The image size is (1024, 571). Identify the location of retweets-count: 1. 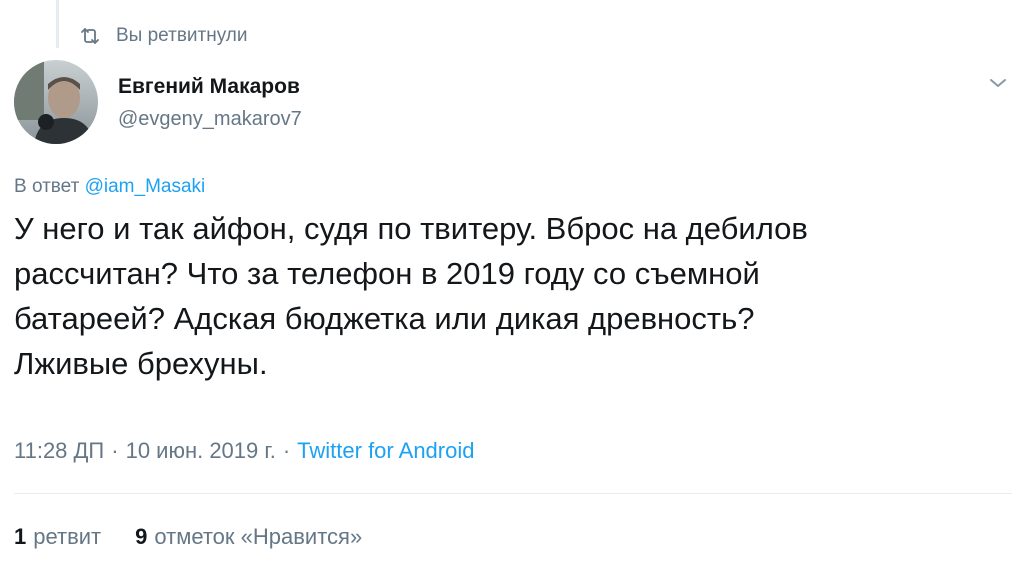
(20, 536).